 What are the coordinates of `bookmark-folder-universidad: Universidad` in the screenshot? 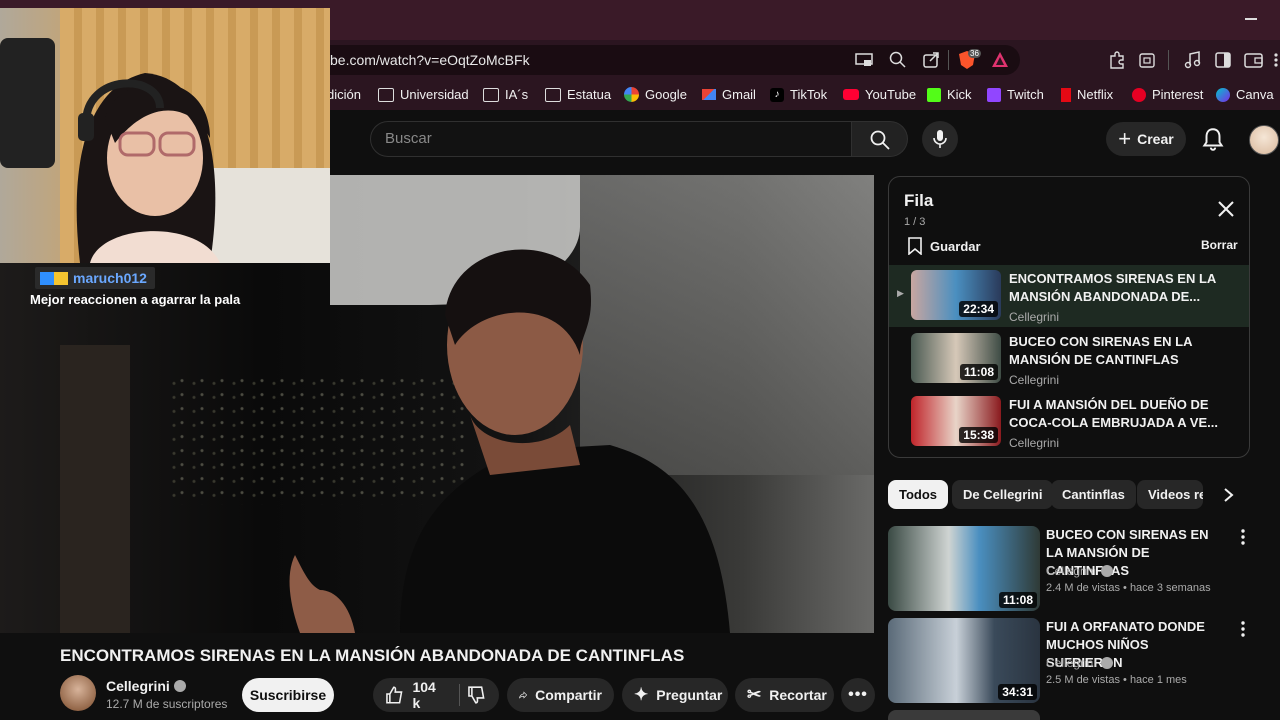 It's located at (423, 94).